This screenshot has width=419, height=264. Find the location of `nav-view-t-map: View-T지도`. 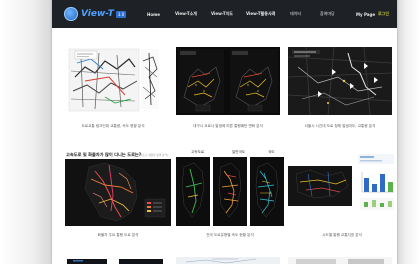

nav-view-t-map: View-T지도 is located at coordinates (222, 14).